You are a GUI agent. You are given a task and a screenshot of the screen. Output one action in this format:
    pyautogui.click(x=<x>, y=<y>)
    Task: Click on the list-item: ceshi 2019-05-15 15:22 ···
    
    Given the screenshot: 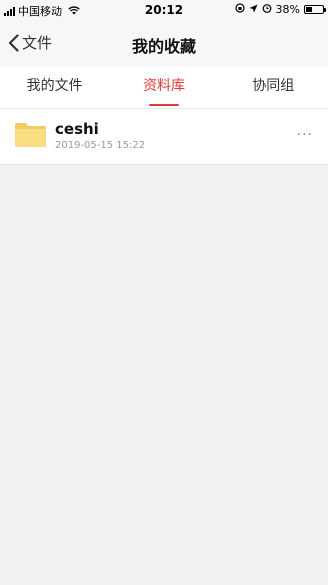 What is the action you would take?
    pyautogui.click(x=164, y=137)
    